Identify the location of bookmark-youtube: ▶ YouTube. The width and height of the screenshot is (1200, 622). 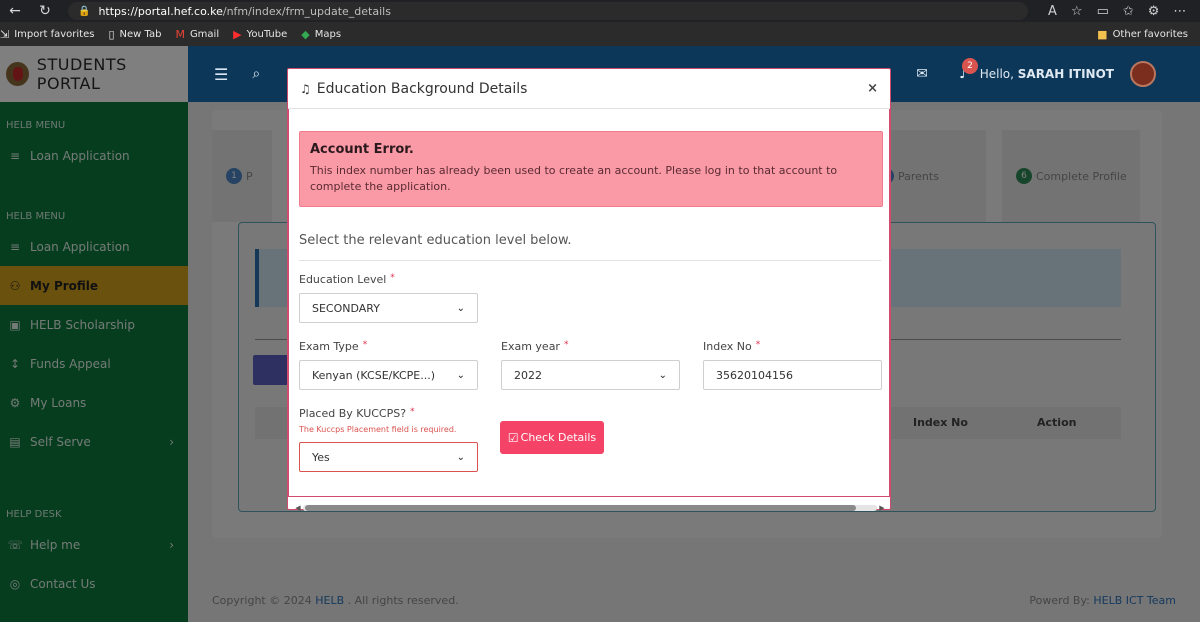
(260, 34).